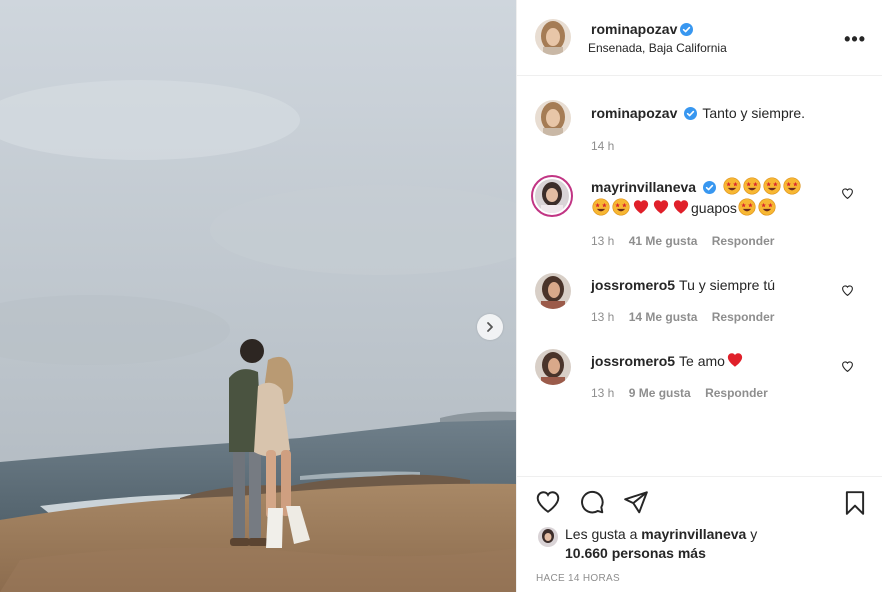 The width and height of the screenshot is (882, 592). Describe the element at coordinates (548, 537) in the screenshot. I see `liker-avatar` at that location.